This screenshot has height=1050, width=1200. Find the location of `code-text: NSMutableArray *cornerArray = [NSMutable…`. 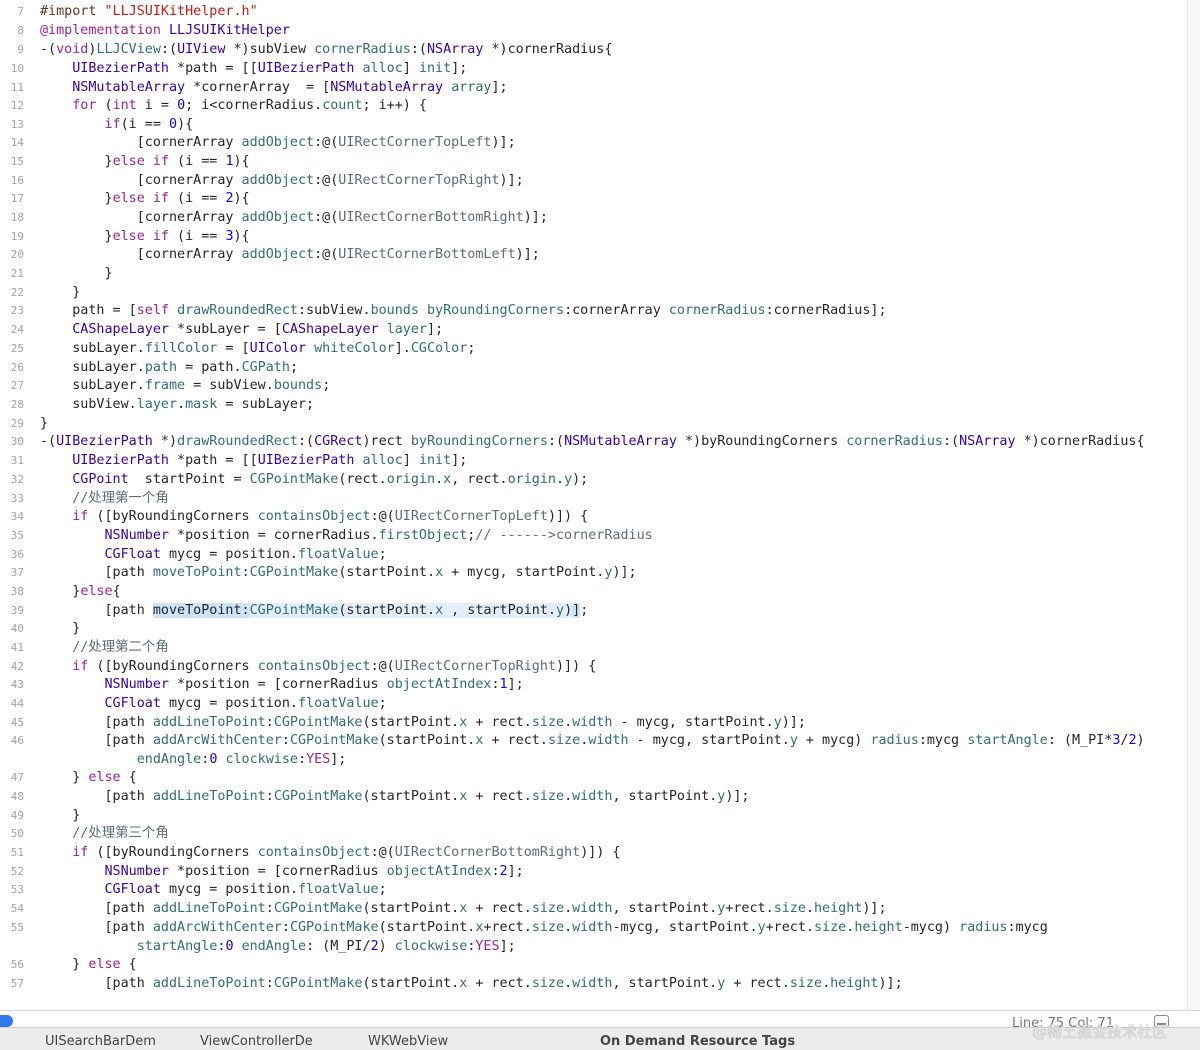

code-text: NSMutableArray *cornerArray = [NSMutable… is located at coordinates (273, 87).